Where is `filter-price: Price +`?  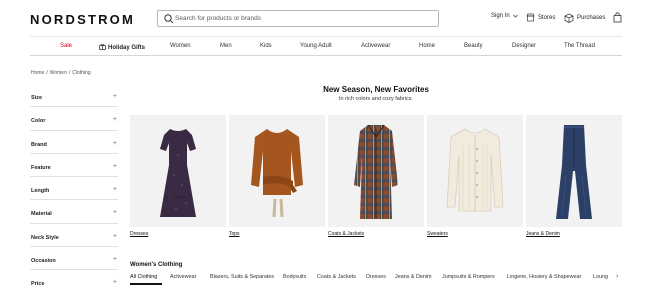
filter-price: Price + is located at coordinates (74, 280).